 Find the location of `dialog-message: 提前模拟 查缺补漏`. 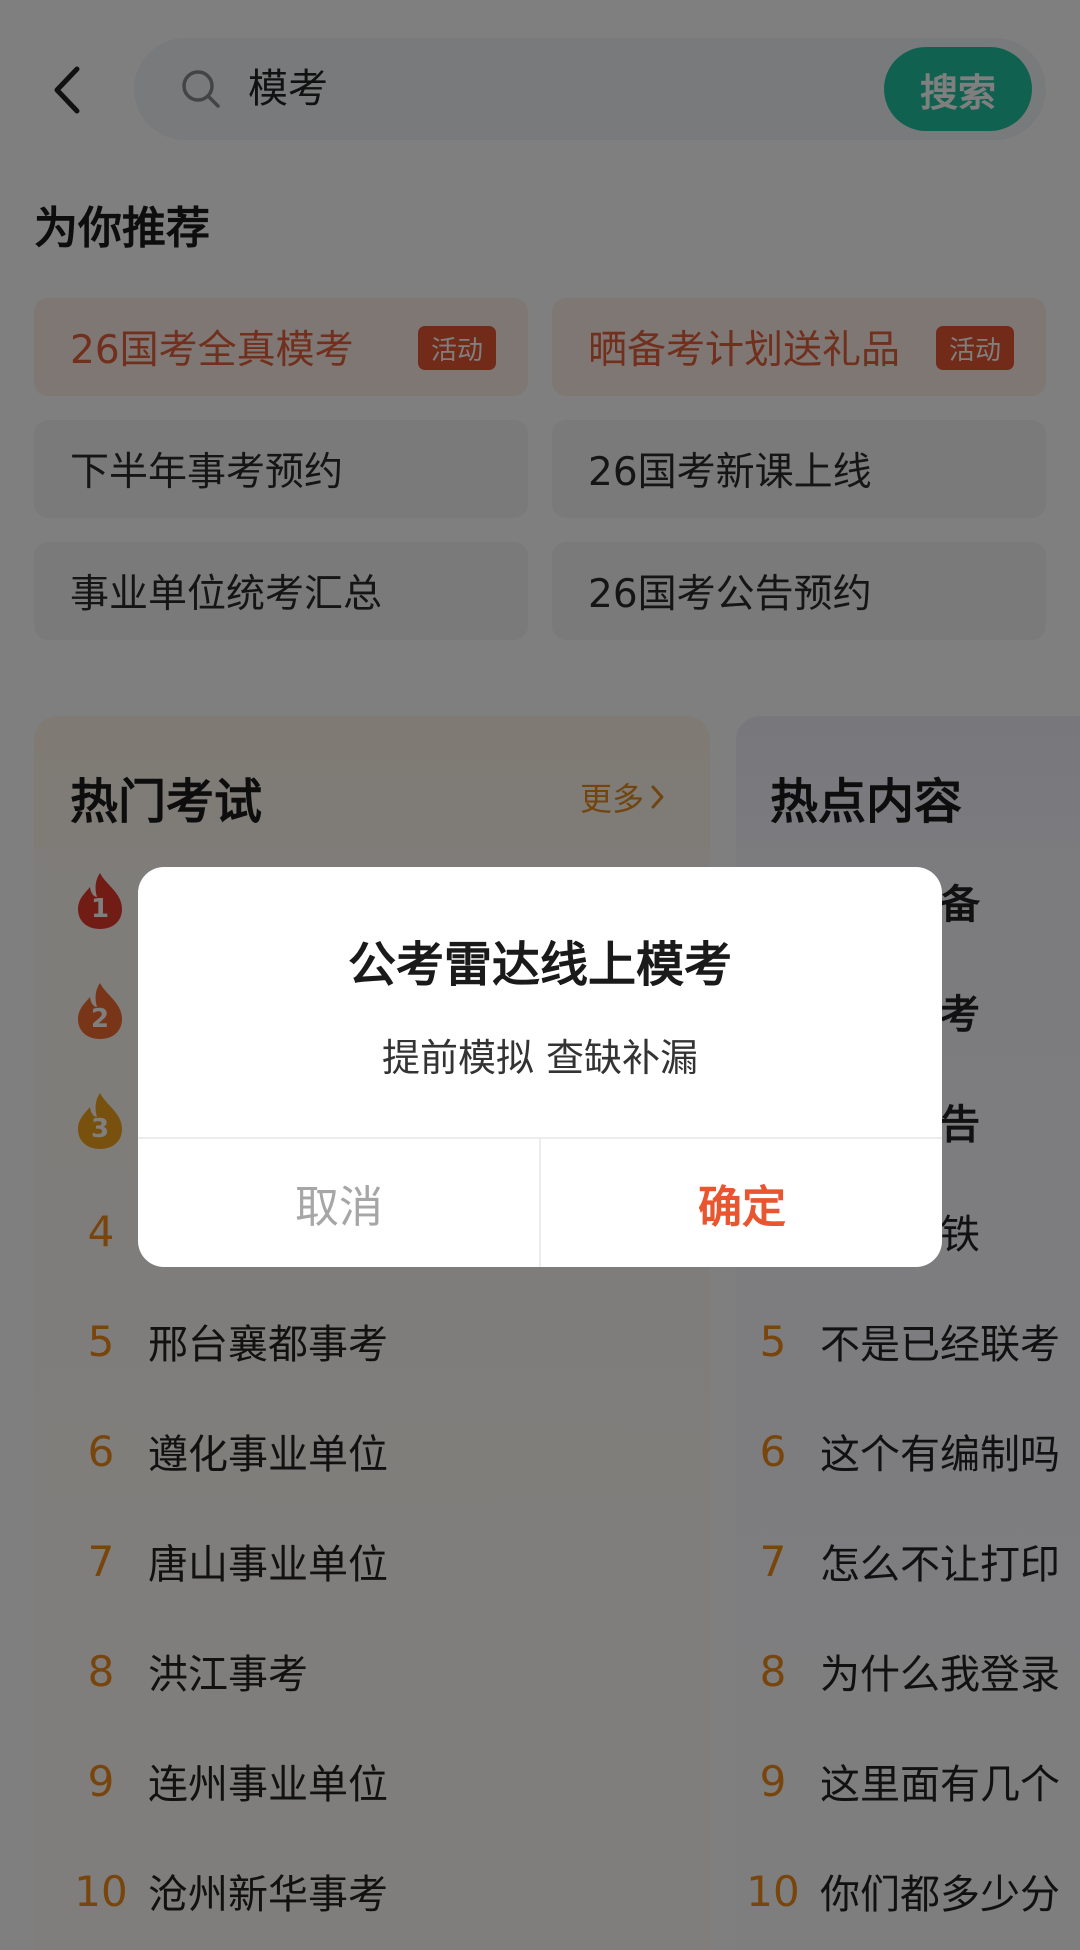

dialog-message: 提前模拟 查缺补漏 is located at coordinates (540, 1058).